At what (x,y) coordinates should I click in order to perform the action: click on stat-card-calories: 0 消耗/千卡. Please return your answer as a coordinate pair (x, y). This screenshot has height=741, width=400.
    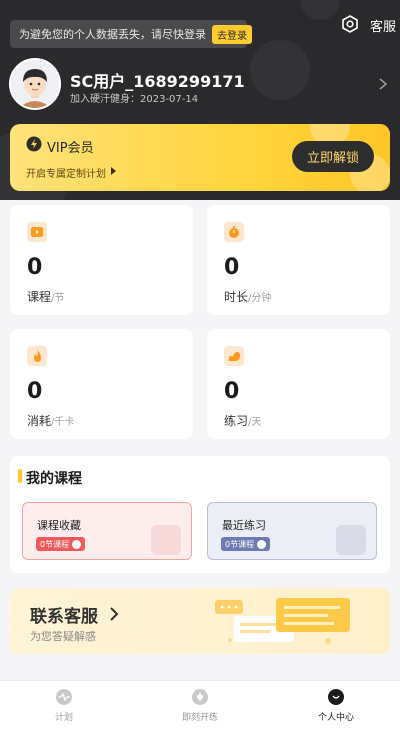
    Looking at the image, I should click on (101, 384).